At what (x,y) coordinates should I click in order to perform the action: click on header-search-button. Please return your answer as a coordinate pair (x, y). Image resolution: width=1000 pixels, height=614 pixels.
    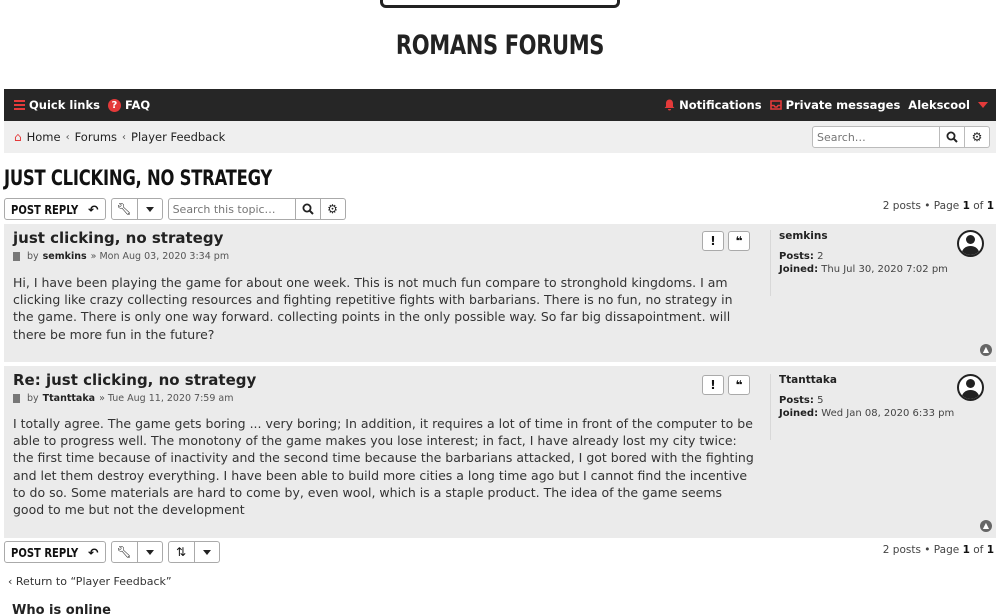
    Looking at the image, I should click on (952, 137).